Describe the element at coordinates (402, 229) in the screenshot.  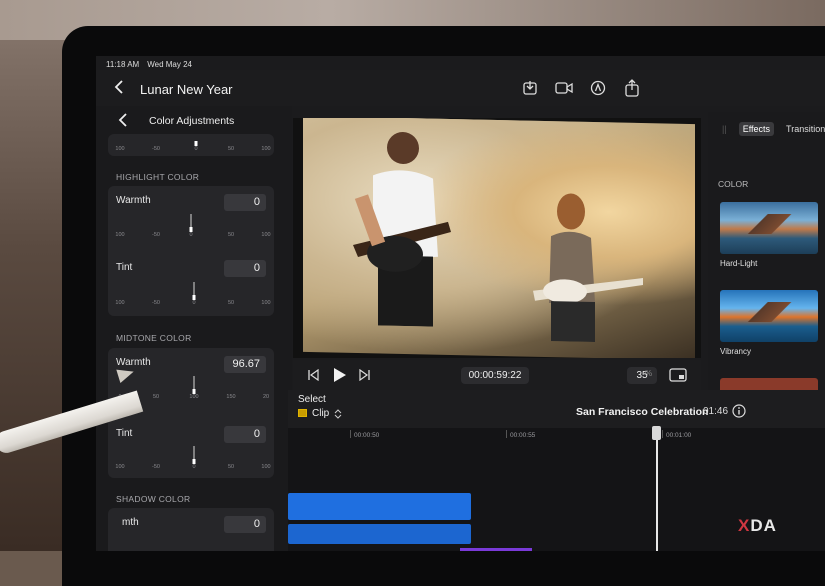
I see `guitarist-figure` at that location.